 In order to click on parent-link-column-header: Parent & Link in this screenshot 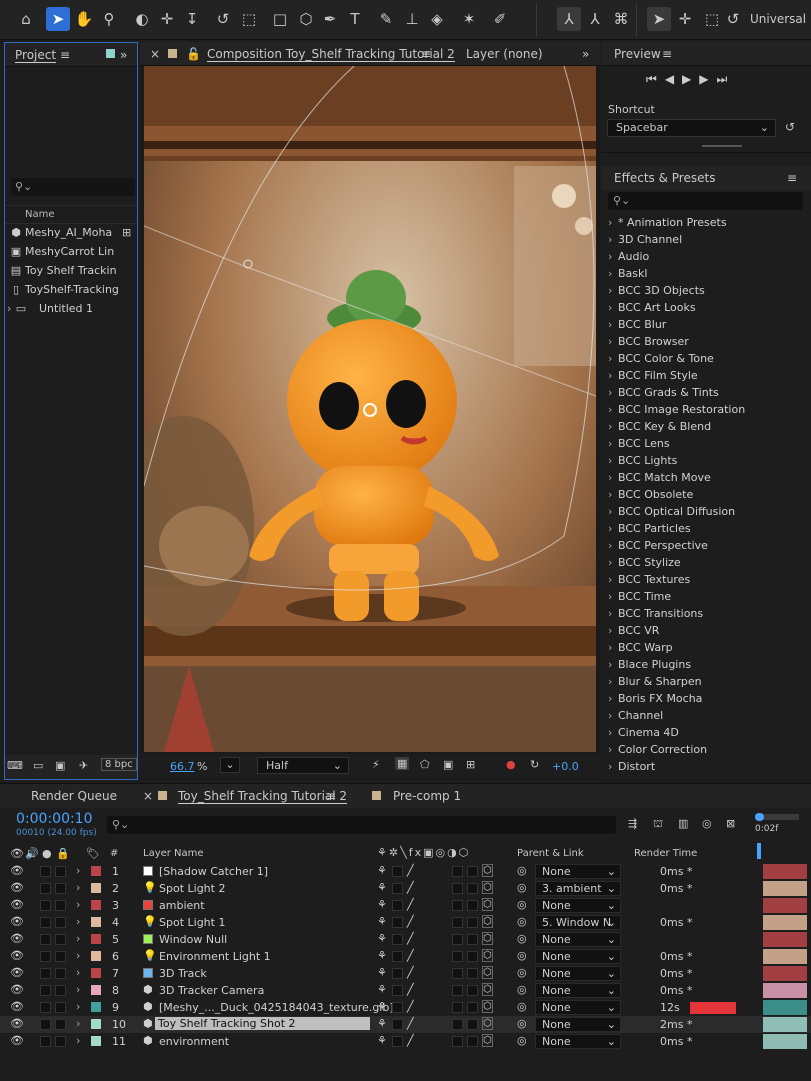, I will do `click(550, 853)`.